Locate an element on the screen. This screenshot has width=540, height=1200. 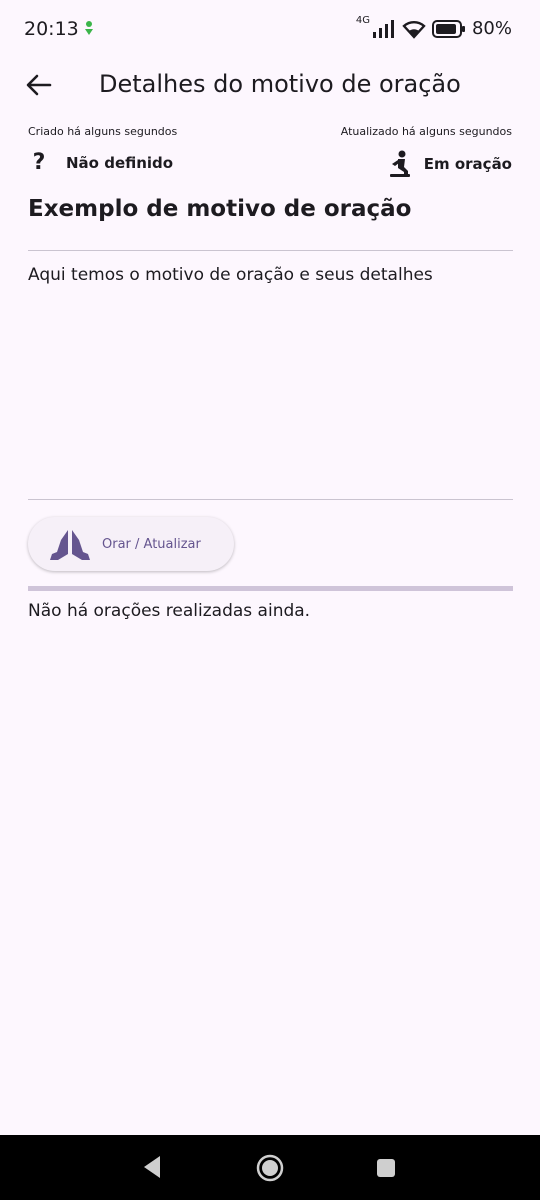
status-indicators: 4G 80% is located at coordinates (433, 27).